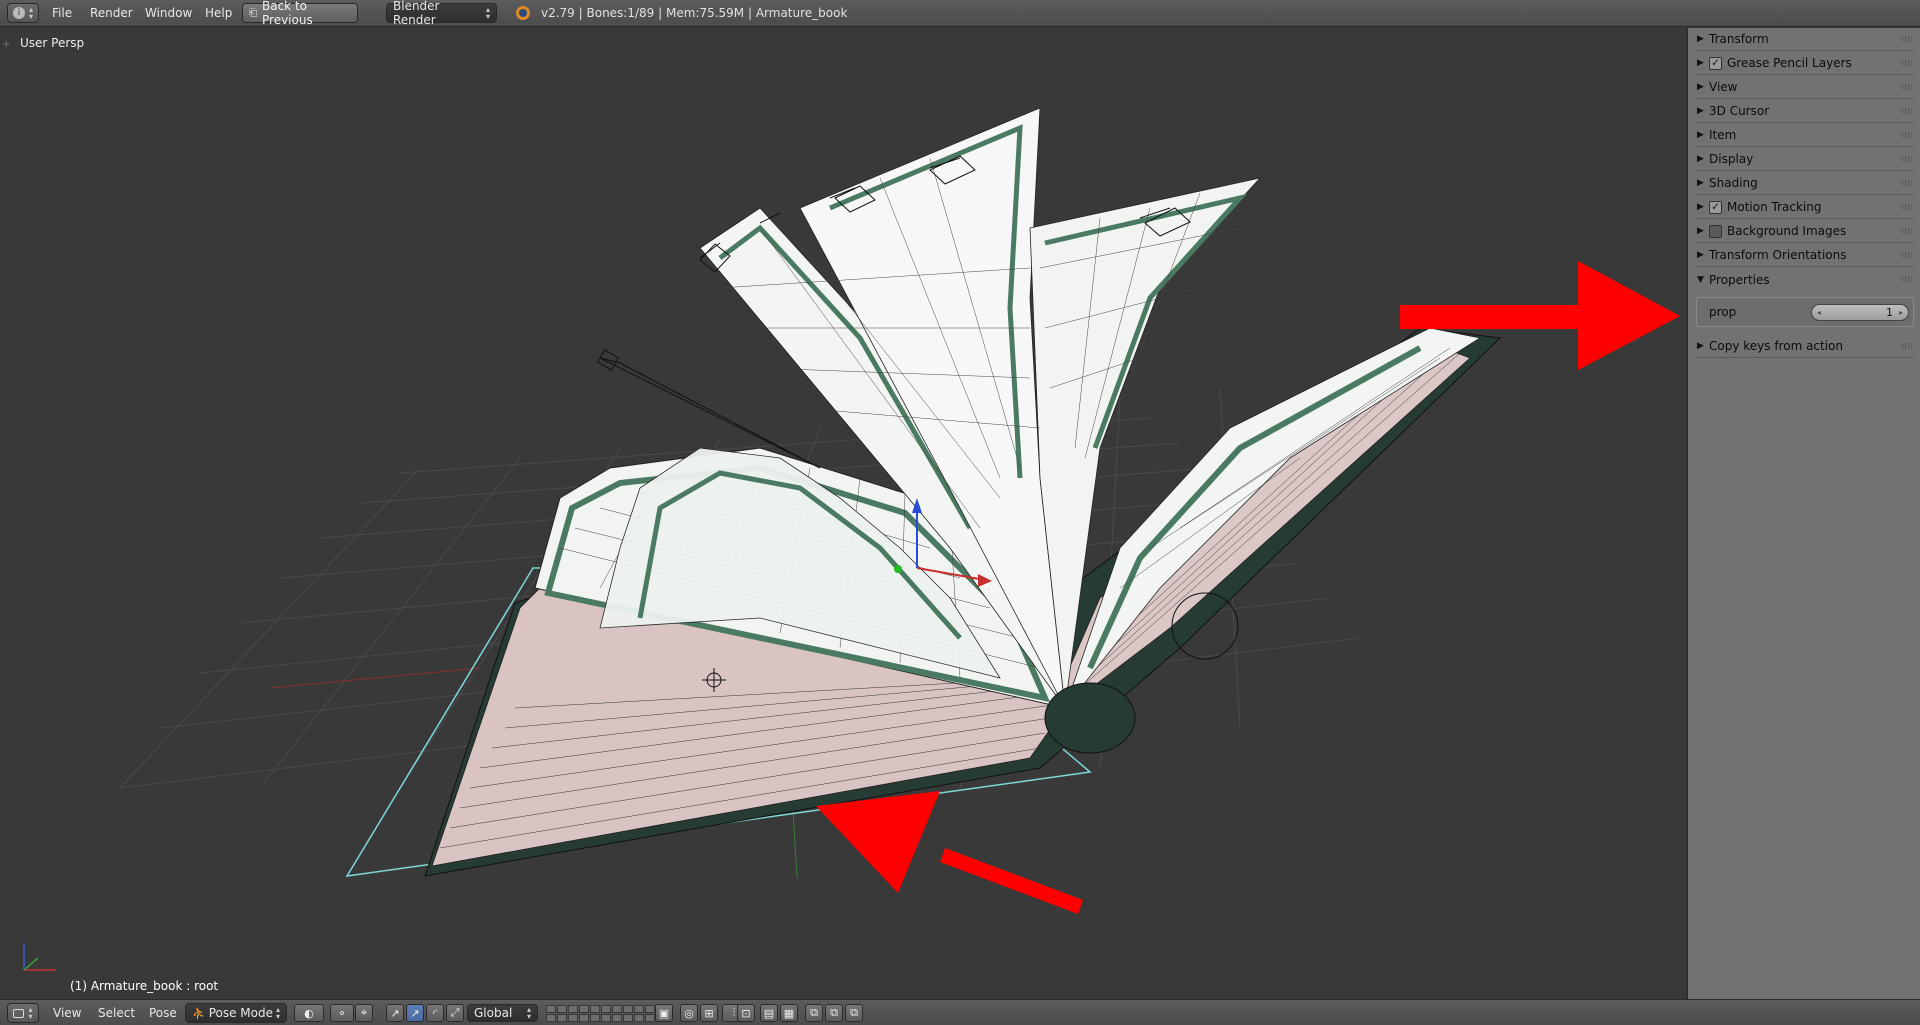 The image size is (1920, 1025). What do you see at coordinates (168, 13) in the screenshot?
I see `menu-window: Window` at bounding box center [168, 13].